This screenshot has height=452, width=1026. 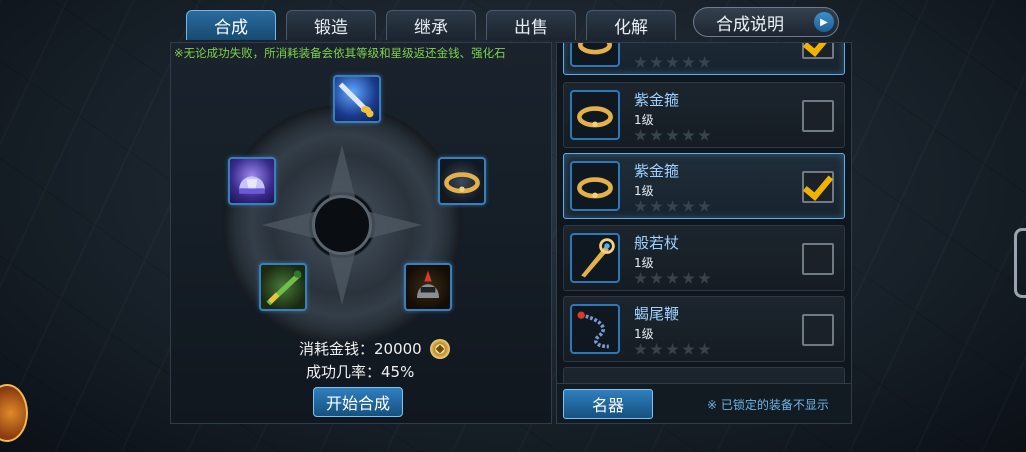 I want to click on tab-forge: 锻造, so click(x=331, y=25).